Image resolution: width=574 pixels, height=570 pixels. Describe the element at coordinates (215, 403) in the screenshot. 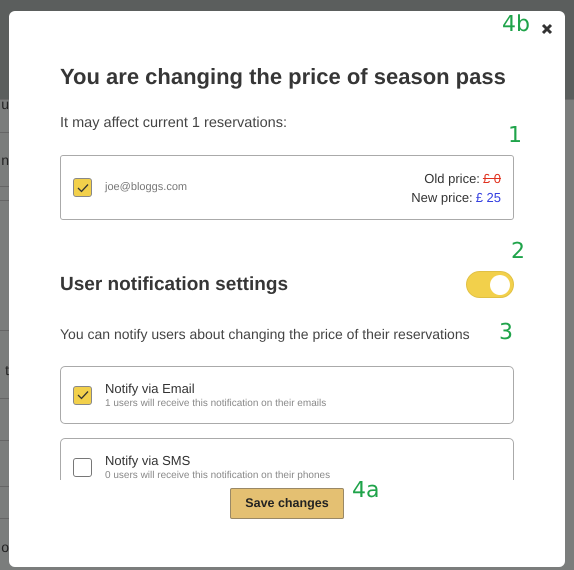

I see `option-hint: 1 users will receive this notification on their emails` at that location.